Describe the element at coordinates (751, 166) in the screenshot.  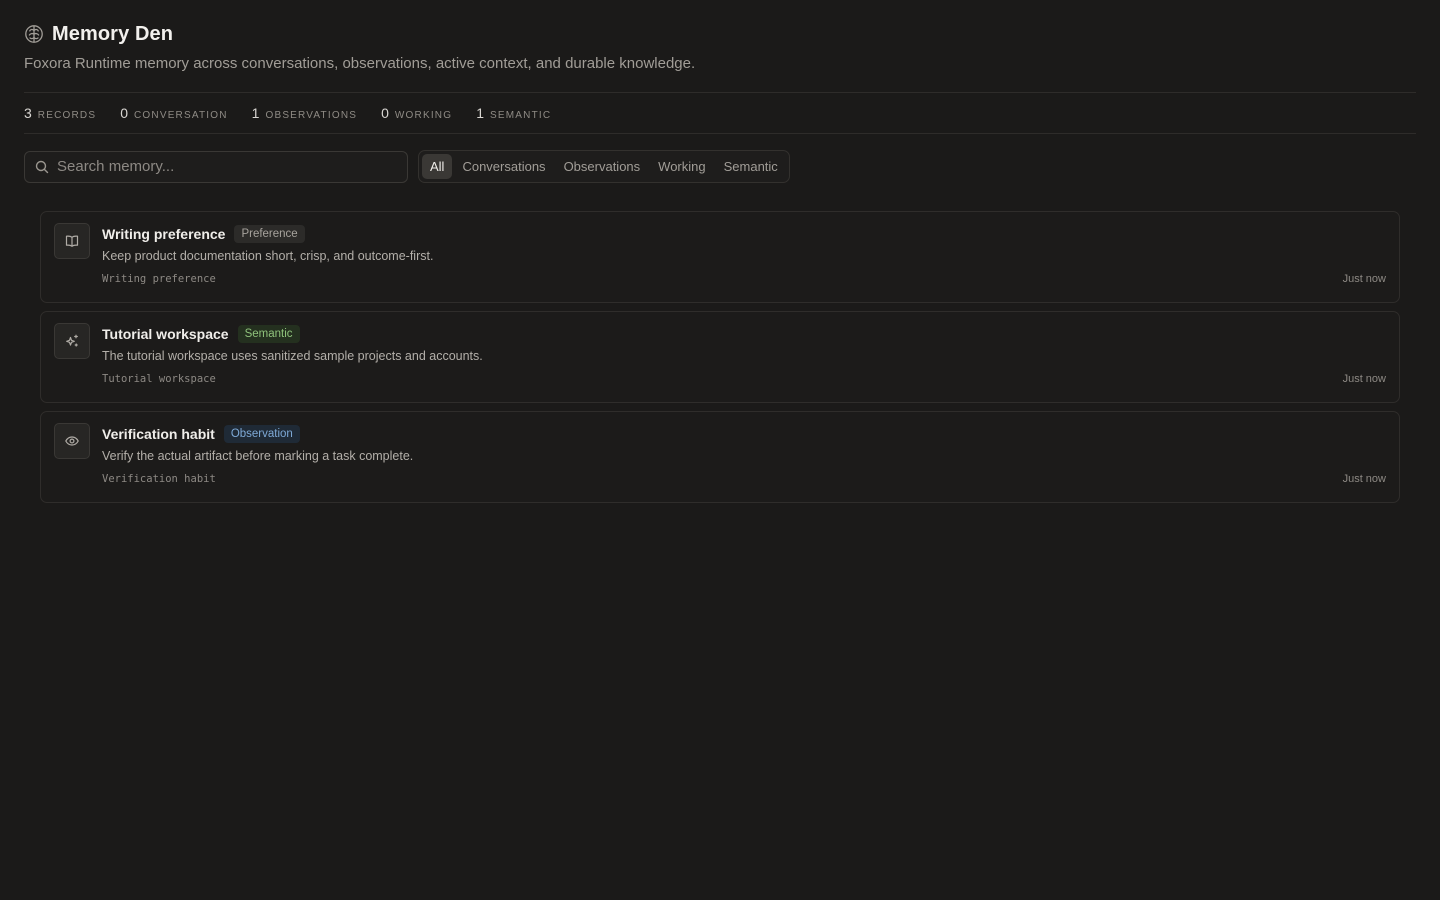
I see `tab-semantic: Semantic` at that location.